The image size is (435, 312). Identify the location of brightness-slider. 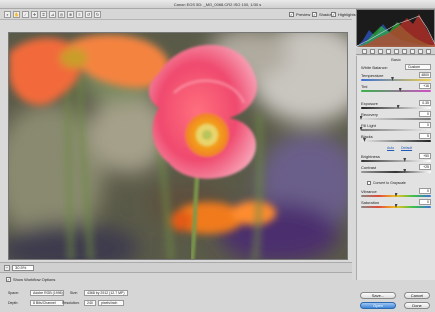
(396, 160).